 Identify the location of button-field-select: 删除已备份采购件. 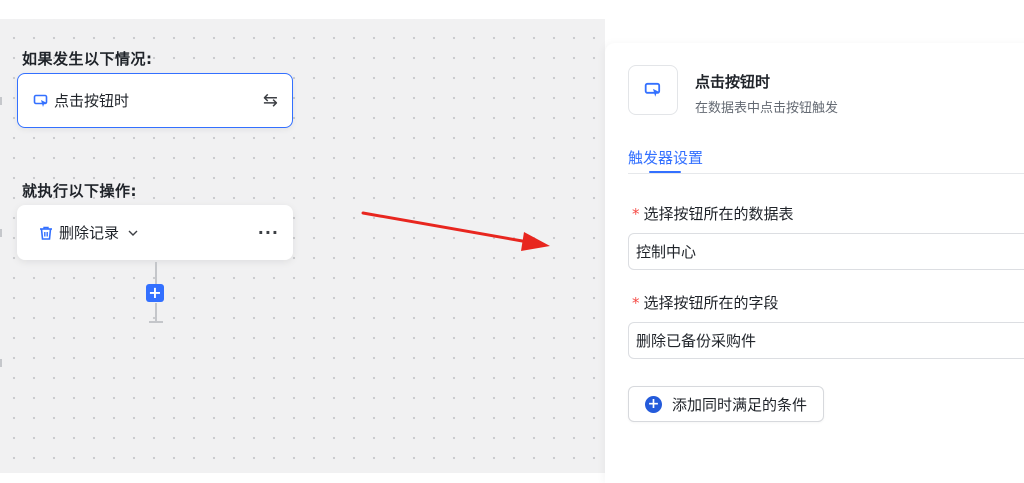
(826, 340).